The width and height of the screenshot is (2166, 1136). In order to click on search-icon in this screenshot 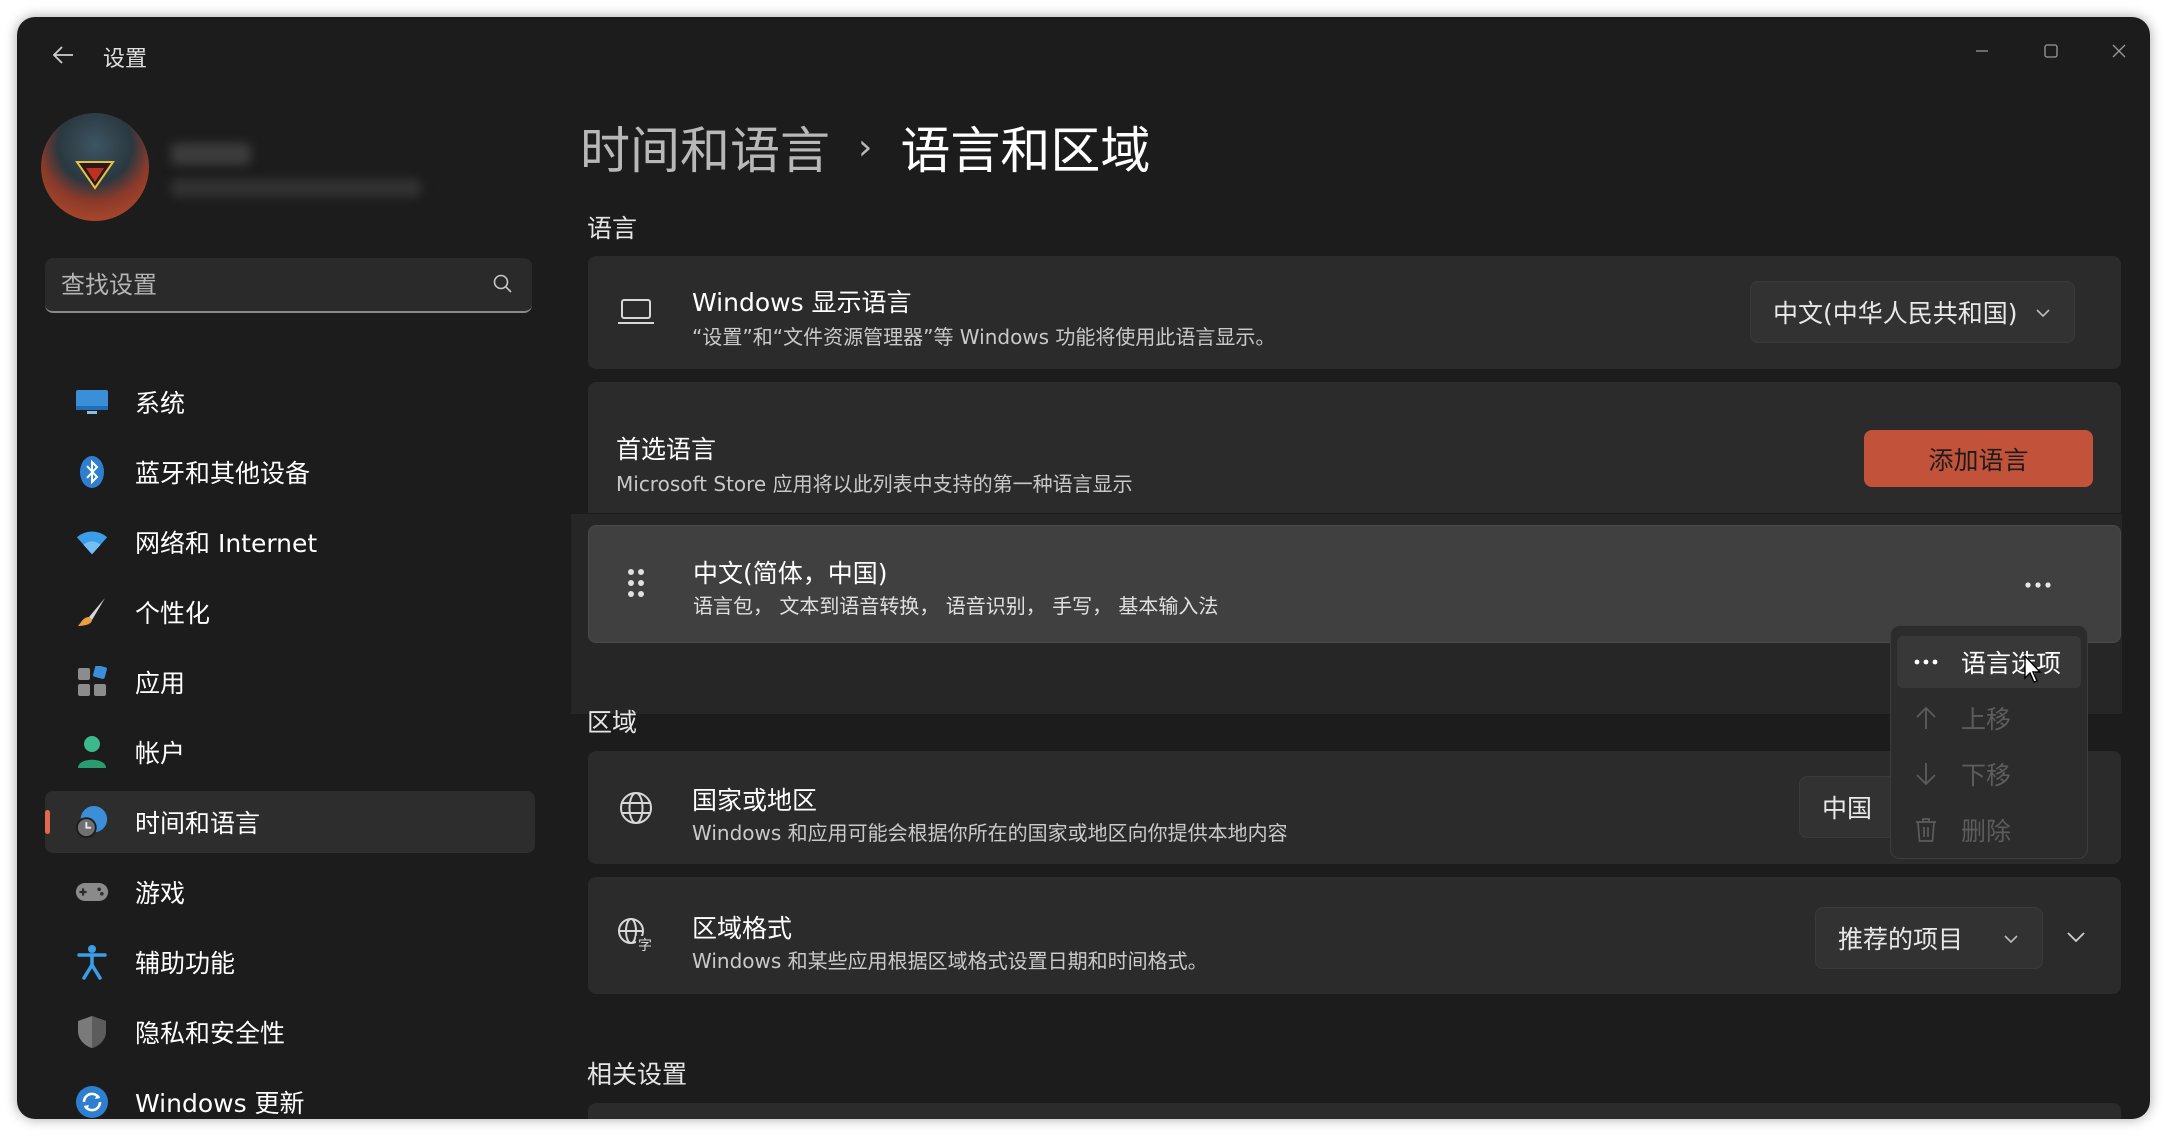, I will do `click(503, 284)`.